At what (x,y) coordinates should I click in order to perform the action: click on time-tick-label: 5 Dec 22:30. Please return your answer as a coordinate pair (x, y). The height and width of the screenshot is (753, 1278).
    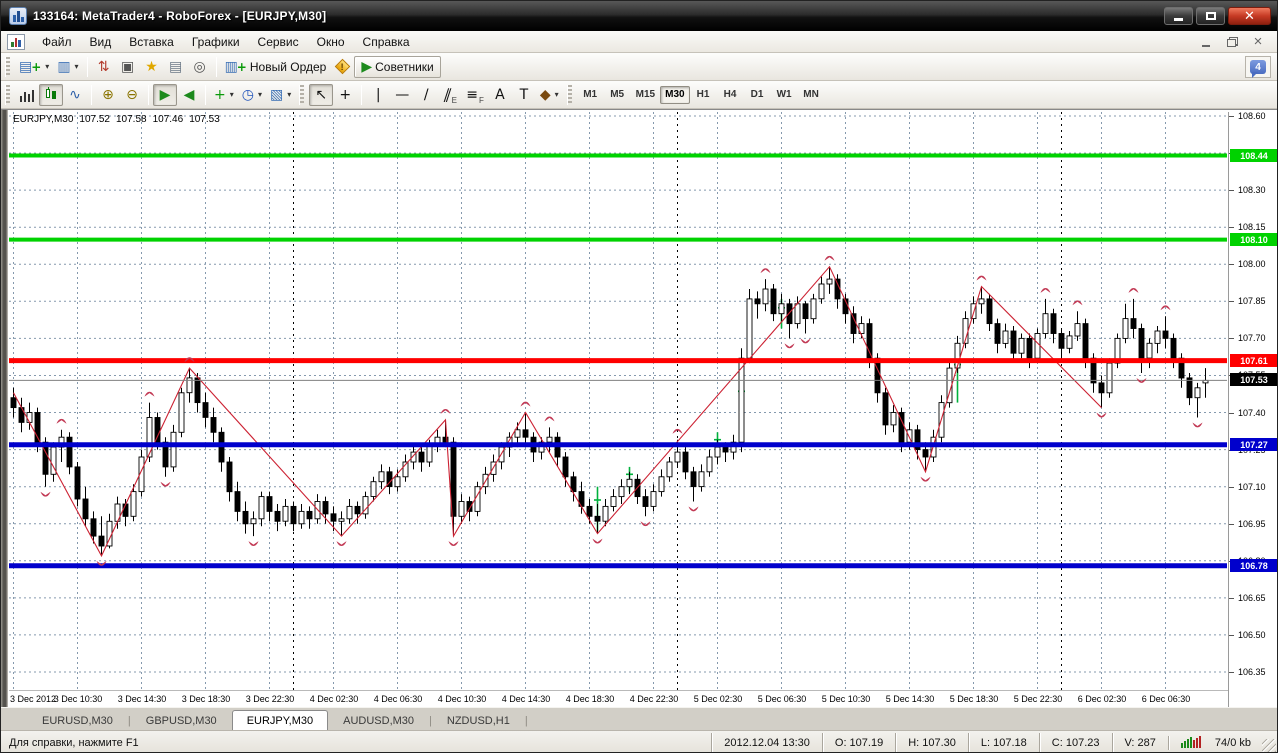
    Looking at the image, I should click on (1038, 699).